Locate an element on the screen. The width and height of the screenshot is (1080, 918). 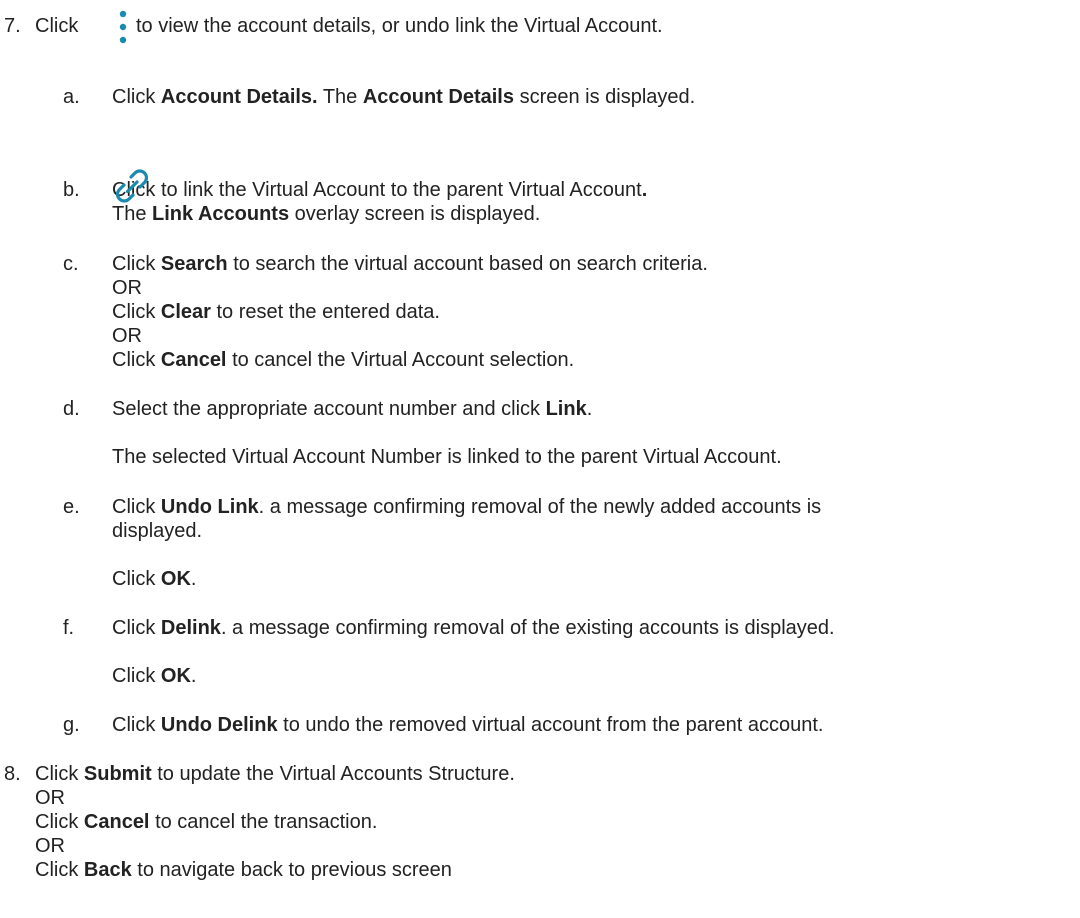
kebab-menu-icon is located at coordinates (123, 27).